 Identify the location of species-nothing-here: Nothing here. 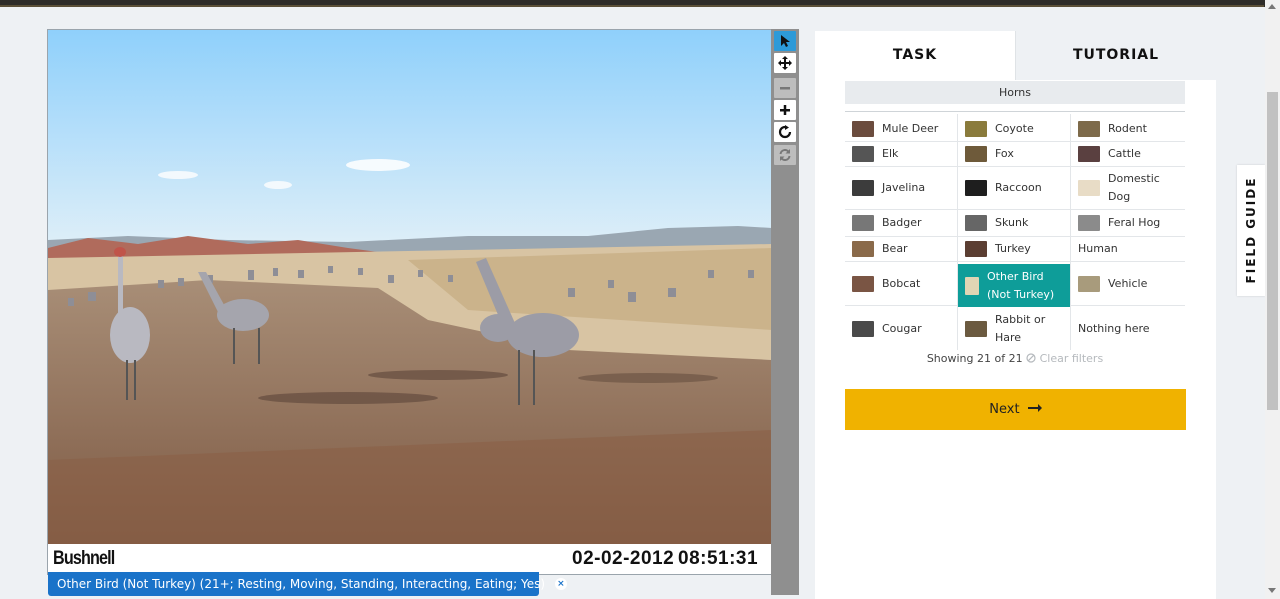
(1128, 329).